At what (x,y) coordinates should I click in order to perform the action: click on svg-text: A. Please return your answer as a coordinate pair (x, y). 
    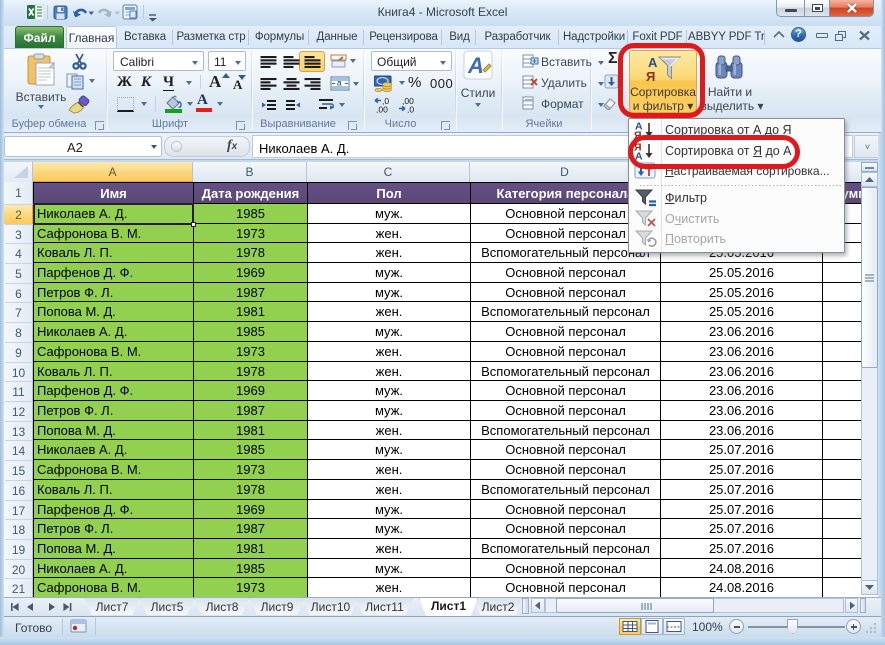
    Looking at the image, I should click on (475, 65).